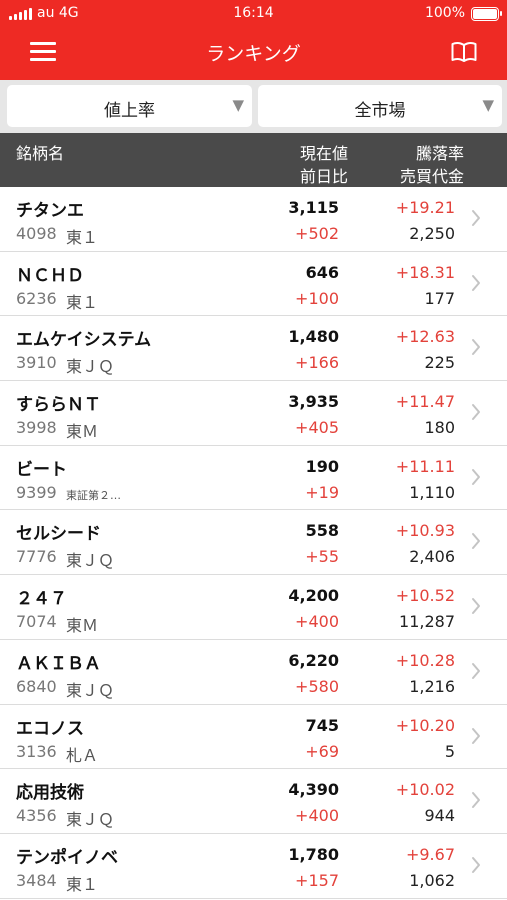 The width and height of the screenshot is (507, 900). I want to click on column-header-change: 前日比, so click(323, 176).